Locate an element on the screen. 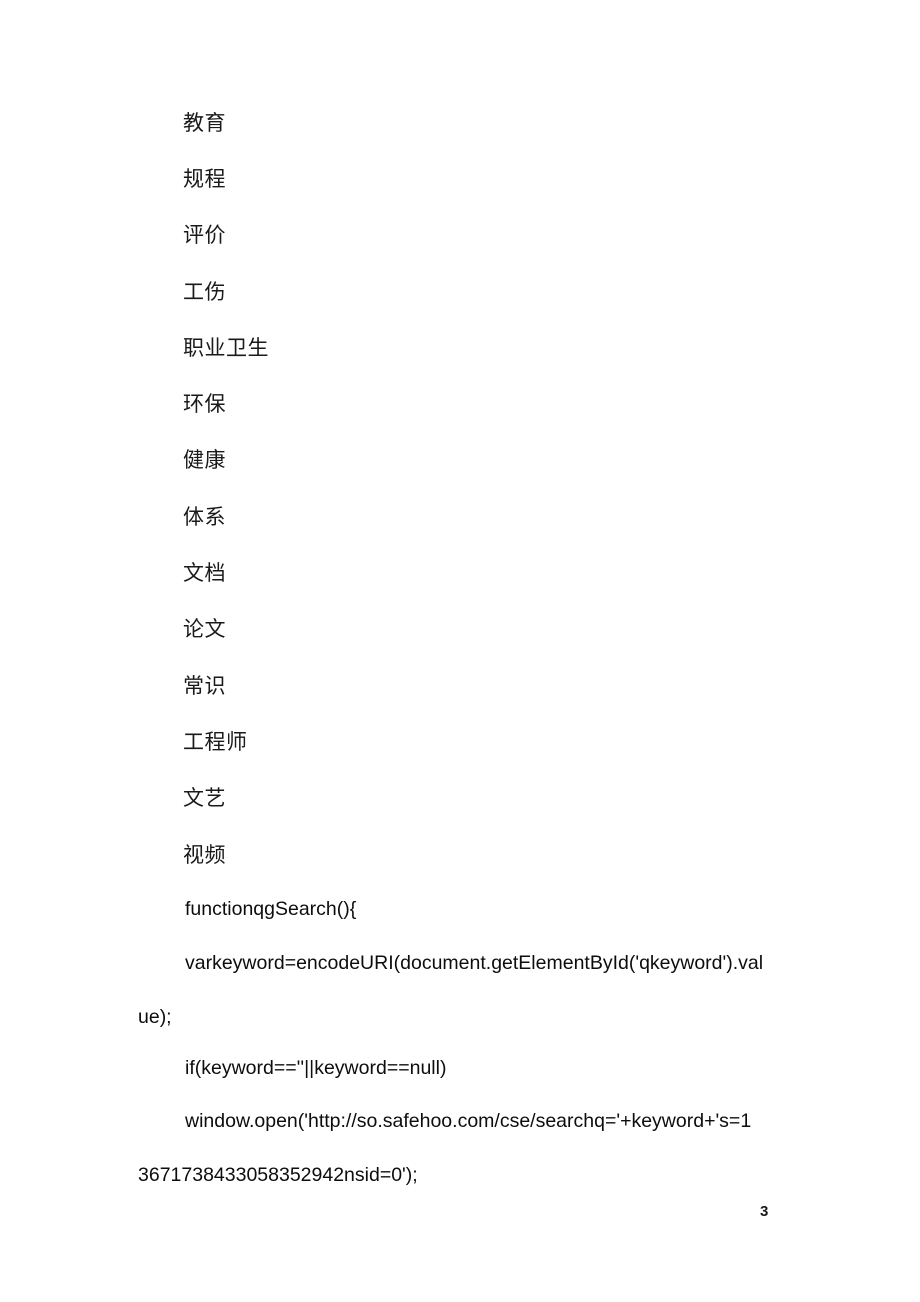 This screenshot has height=1302, width=920. category-item-health: 健康 is located at coordinates (204, 460).